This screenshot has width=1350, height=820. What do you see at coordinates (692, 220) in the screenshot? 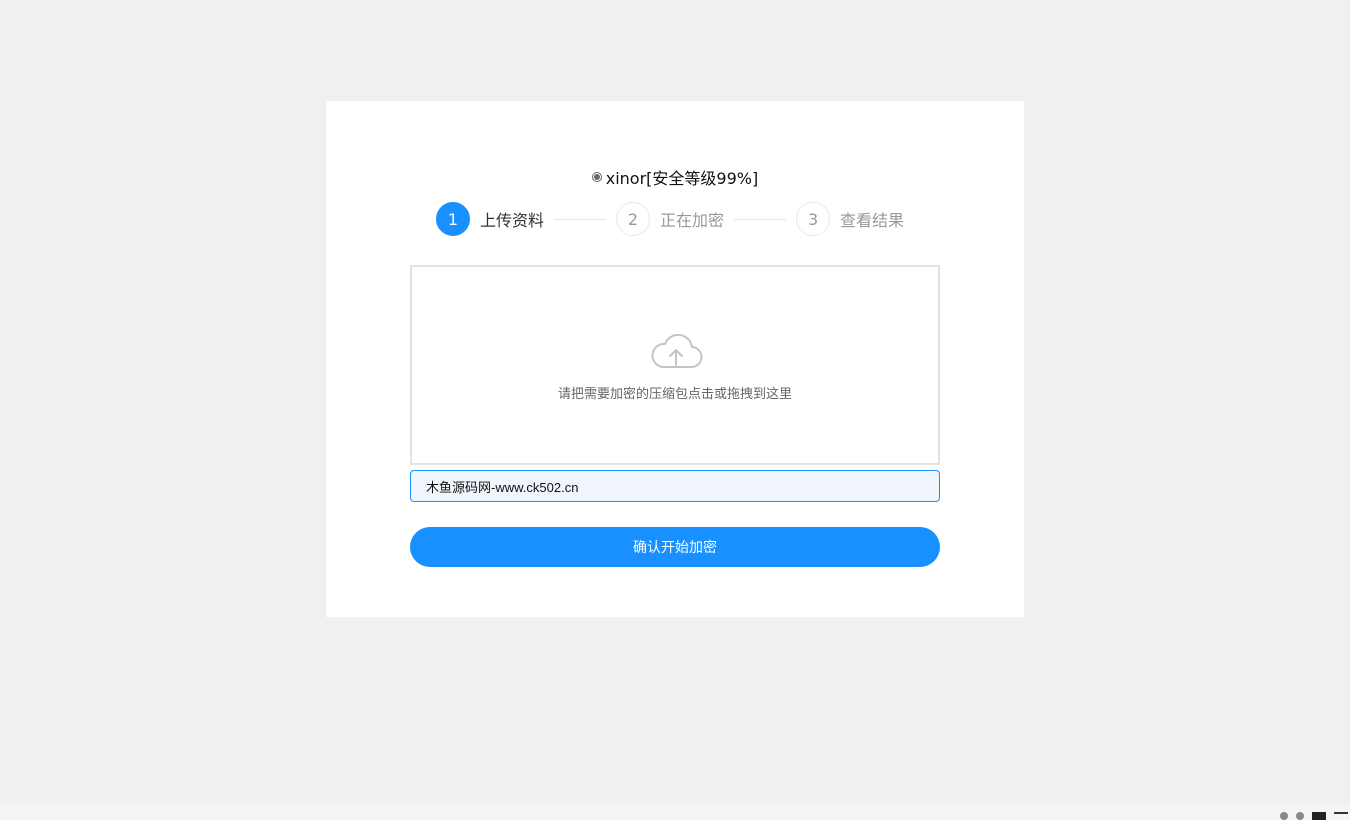
I see `step-label: 正在加密` at bounding box center [692, 220].